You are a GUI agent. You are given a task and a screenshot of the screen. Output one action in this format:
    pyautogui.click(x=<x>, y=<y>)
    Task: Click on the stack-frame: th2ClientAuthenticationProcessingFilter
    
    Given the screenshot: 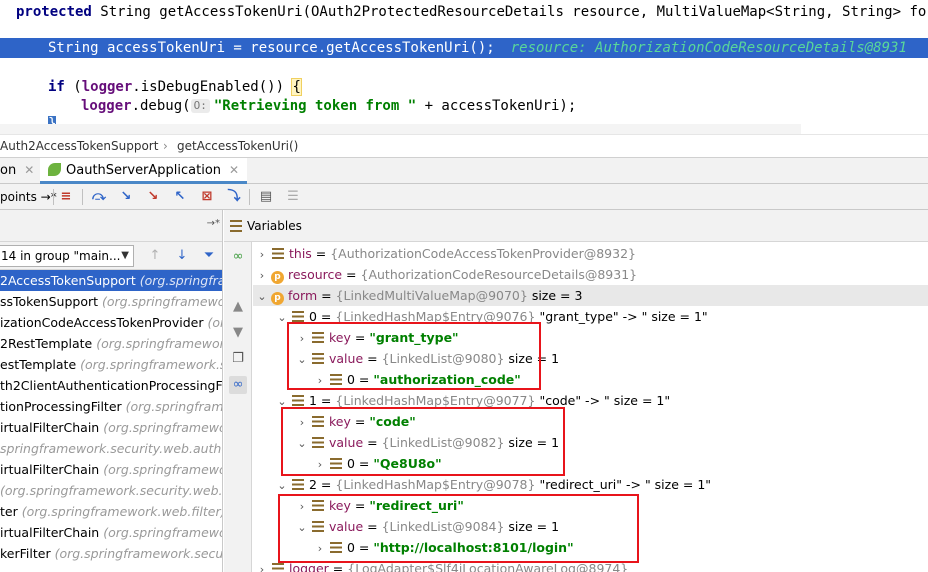 What is the action you would take?
    pyautogui.click(x=111, y=385)
    